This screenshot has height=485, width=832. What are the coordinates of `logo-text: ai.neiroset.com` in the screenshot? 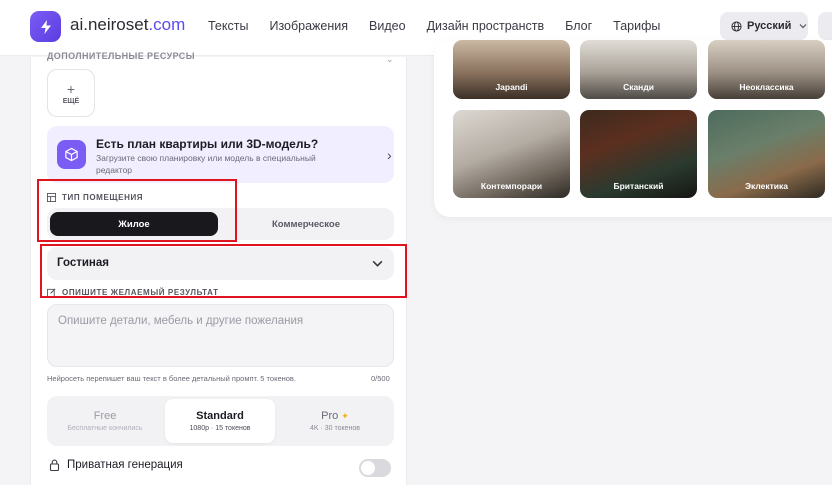 It's located at (127, 25).